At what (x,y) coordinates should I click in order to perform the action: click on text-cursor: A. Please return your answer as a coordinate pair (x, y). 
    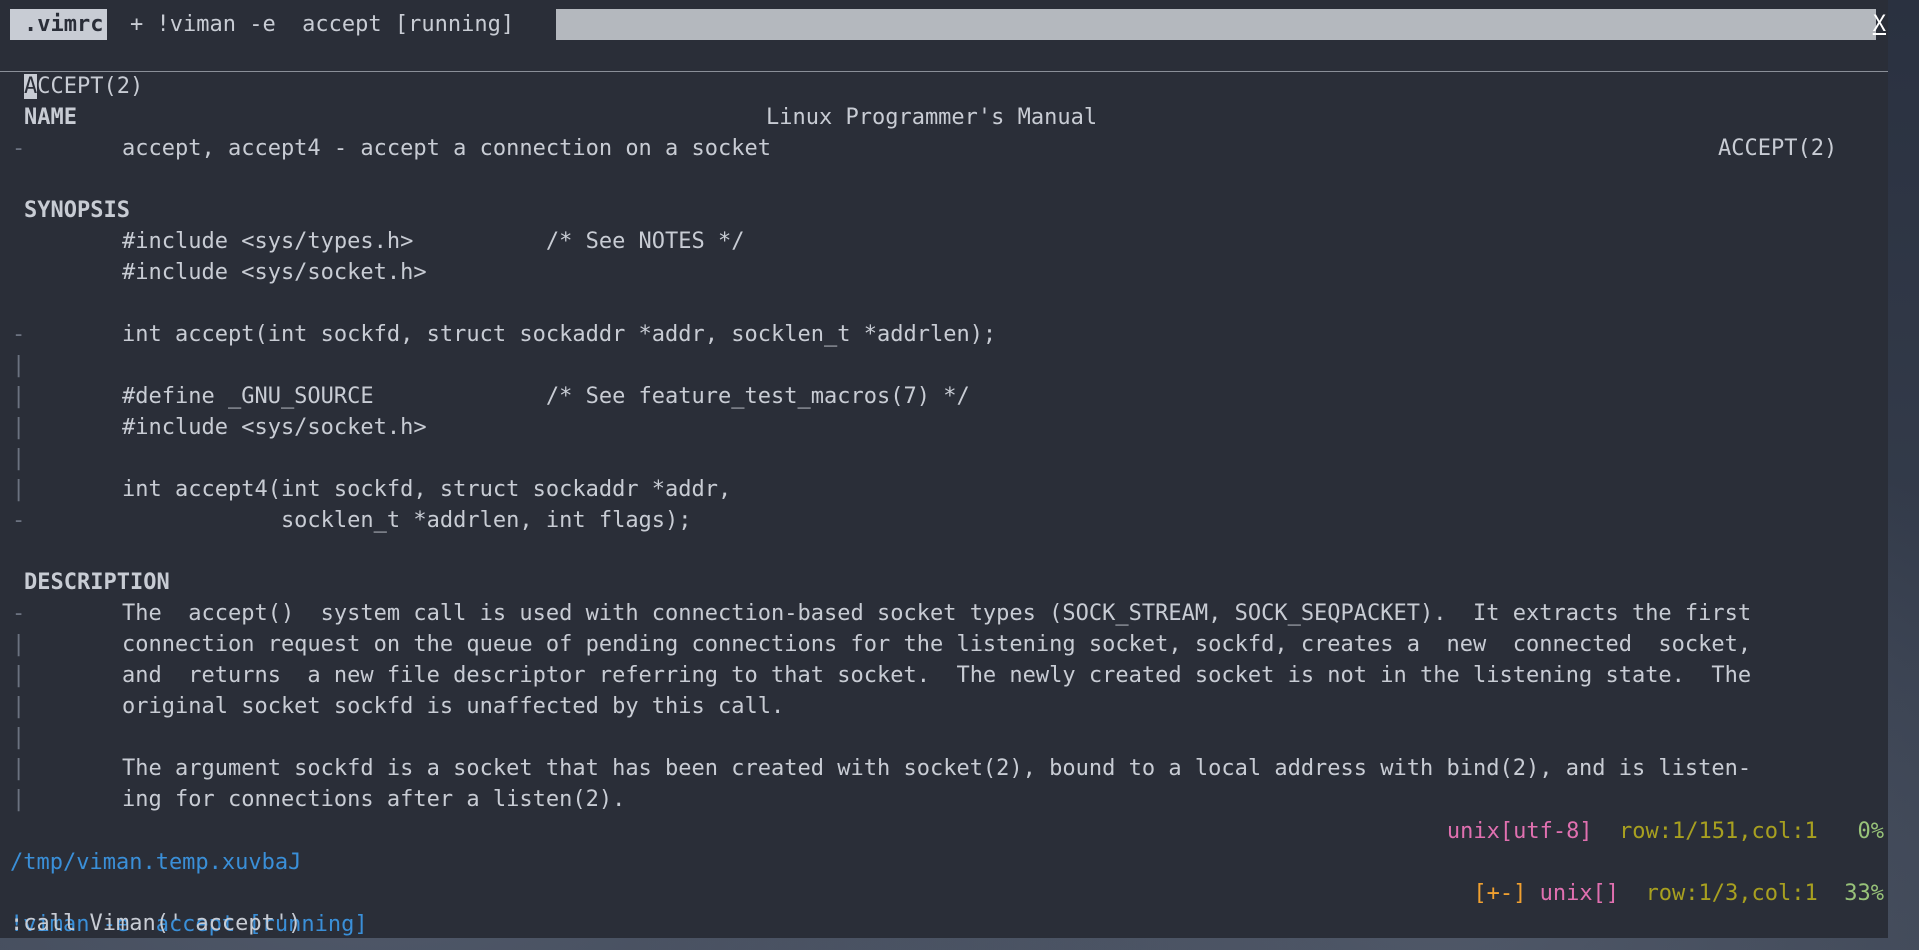
    Looking at the image, I should click on (31, 86).